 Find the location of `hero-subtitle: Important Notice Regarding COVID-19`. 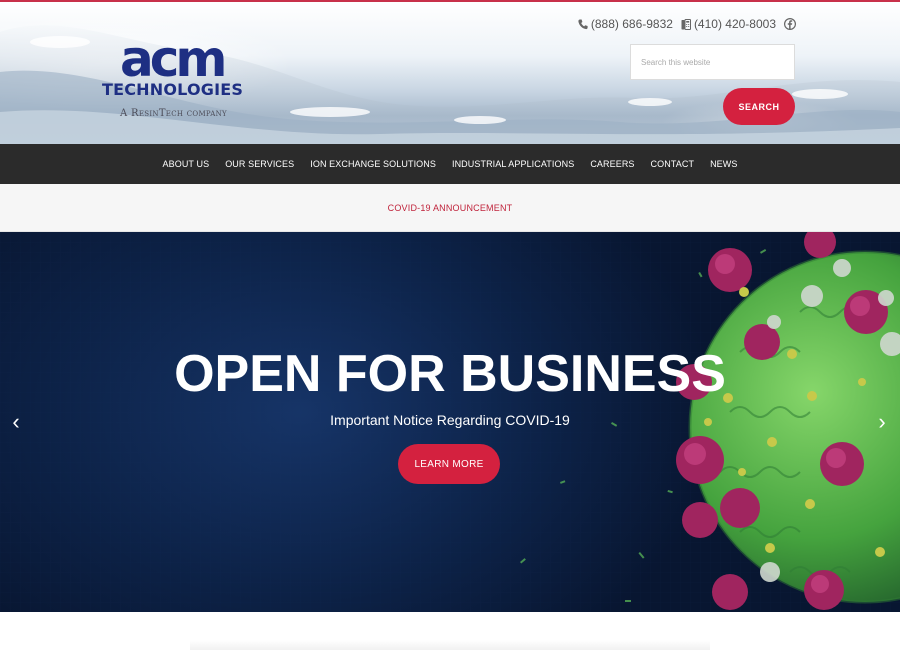

hero-subtitle: Important Notice Regarding COVID-19 is located at coordinates (450, 420).